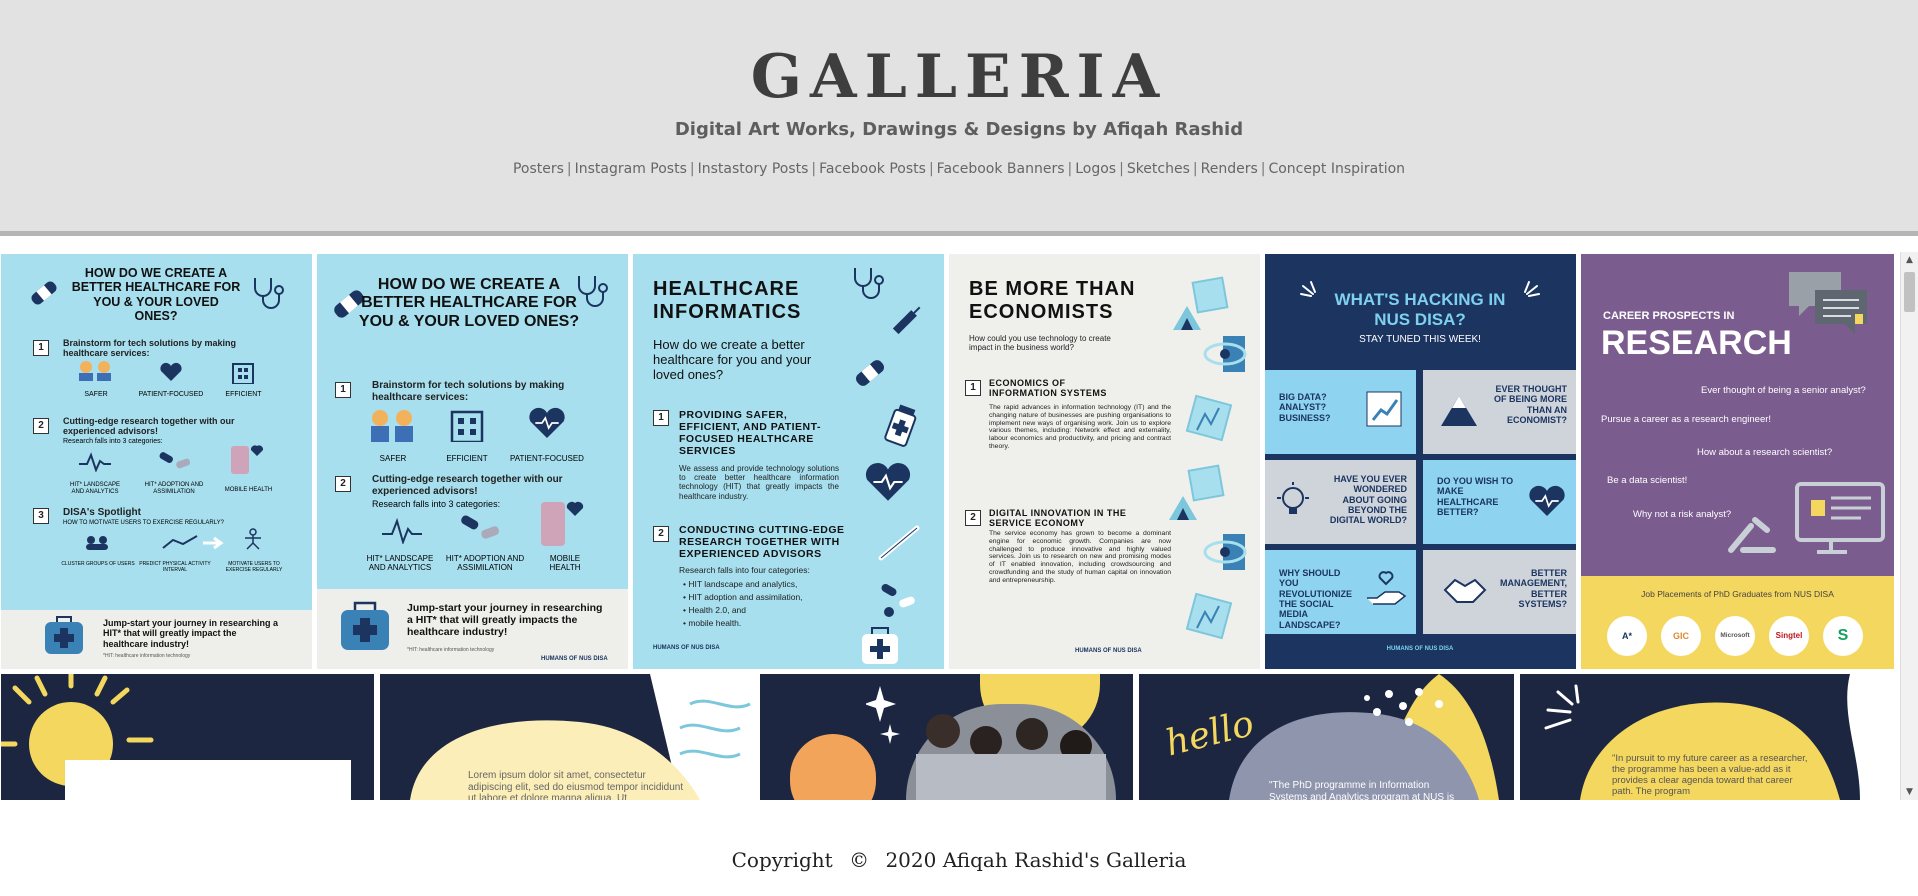 This screenshot has width=1918, height=896. I want to click on list-item: • mobile health., so click(712, 623).